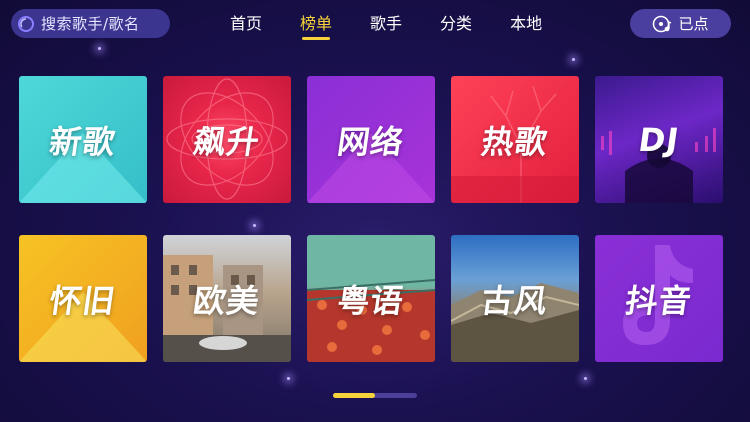  I want to click on tile-label: 欧美, so click(227, 300).